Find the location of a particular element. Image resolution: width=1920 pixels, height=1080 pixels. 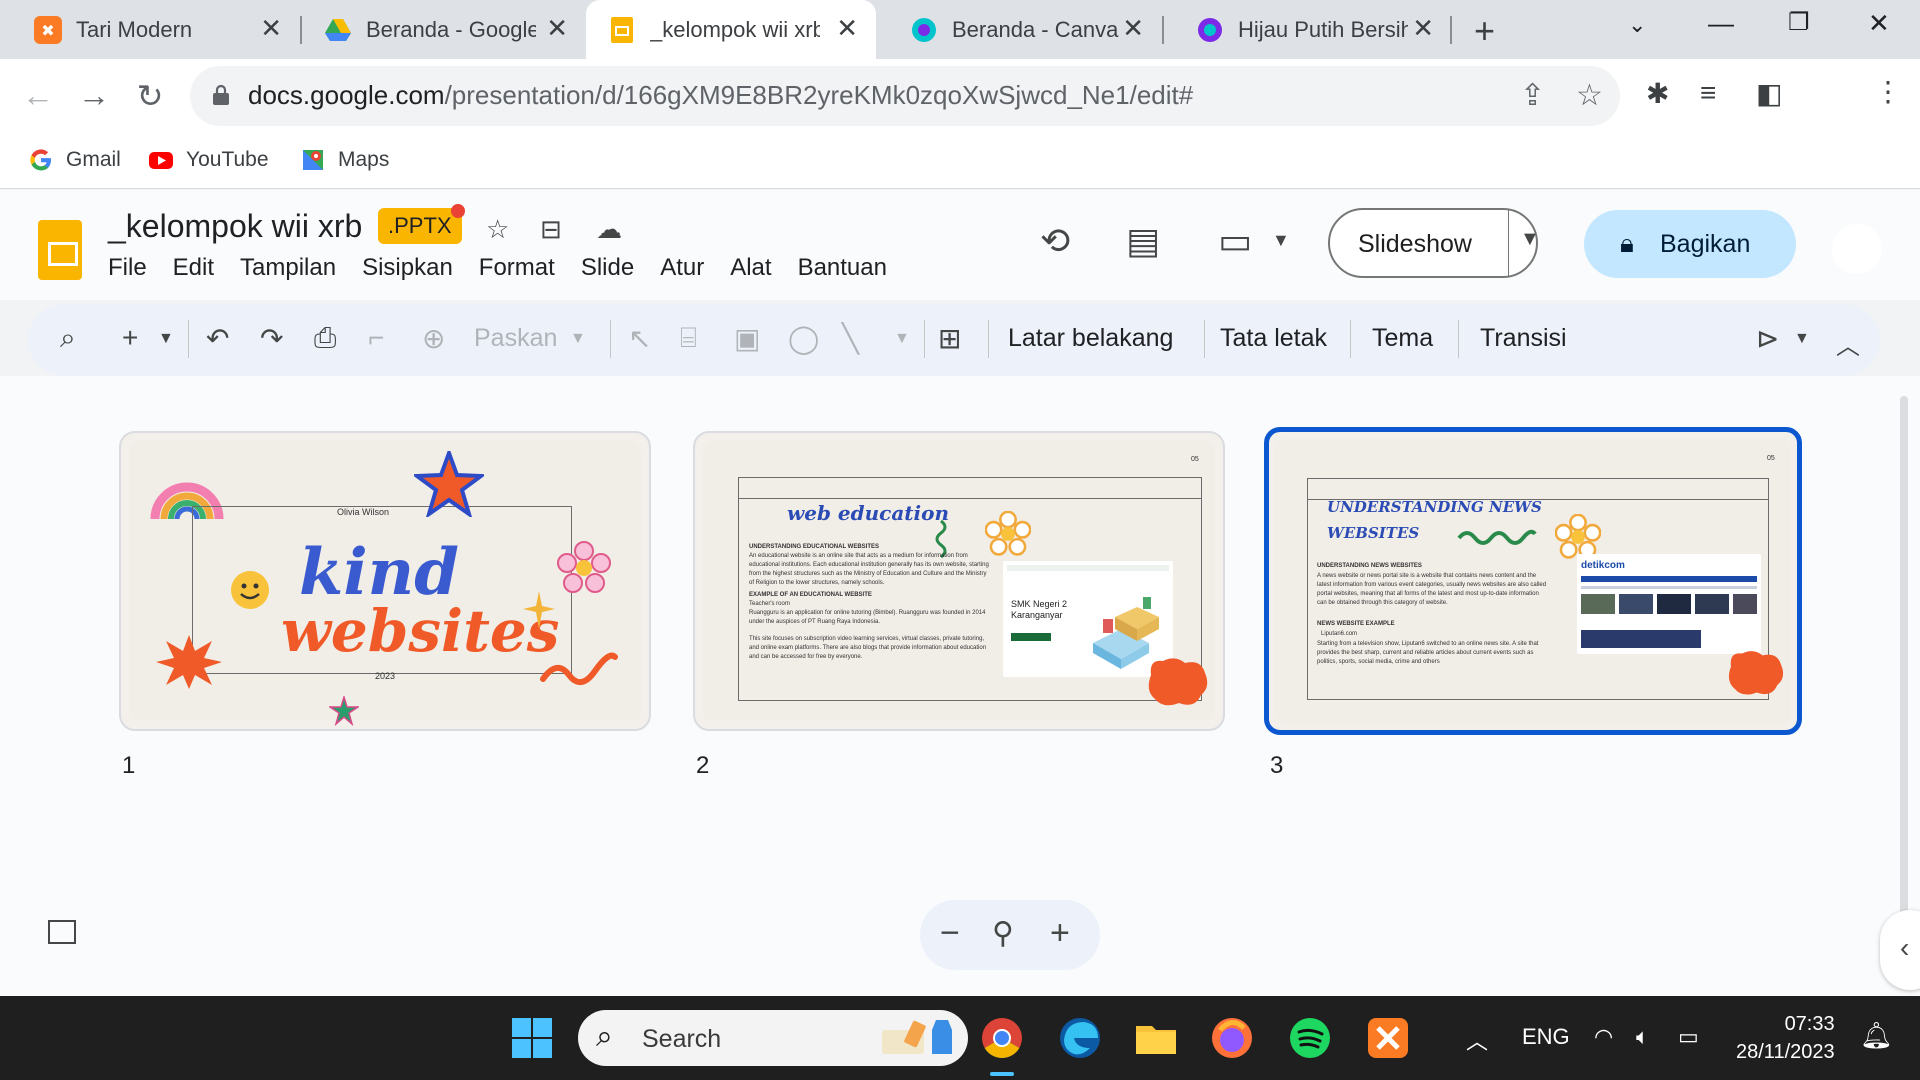

menu-tools: Alat is located at coordinates (750, 268).